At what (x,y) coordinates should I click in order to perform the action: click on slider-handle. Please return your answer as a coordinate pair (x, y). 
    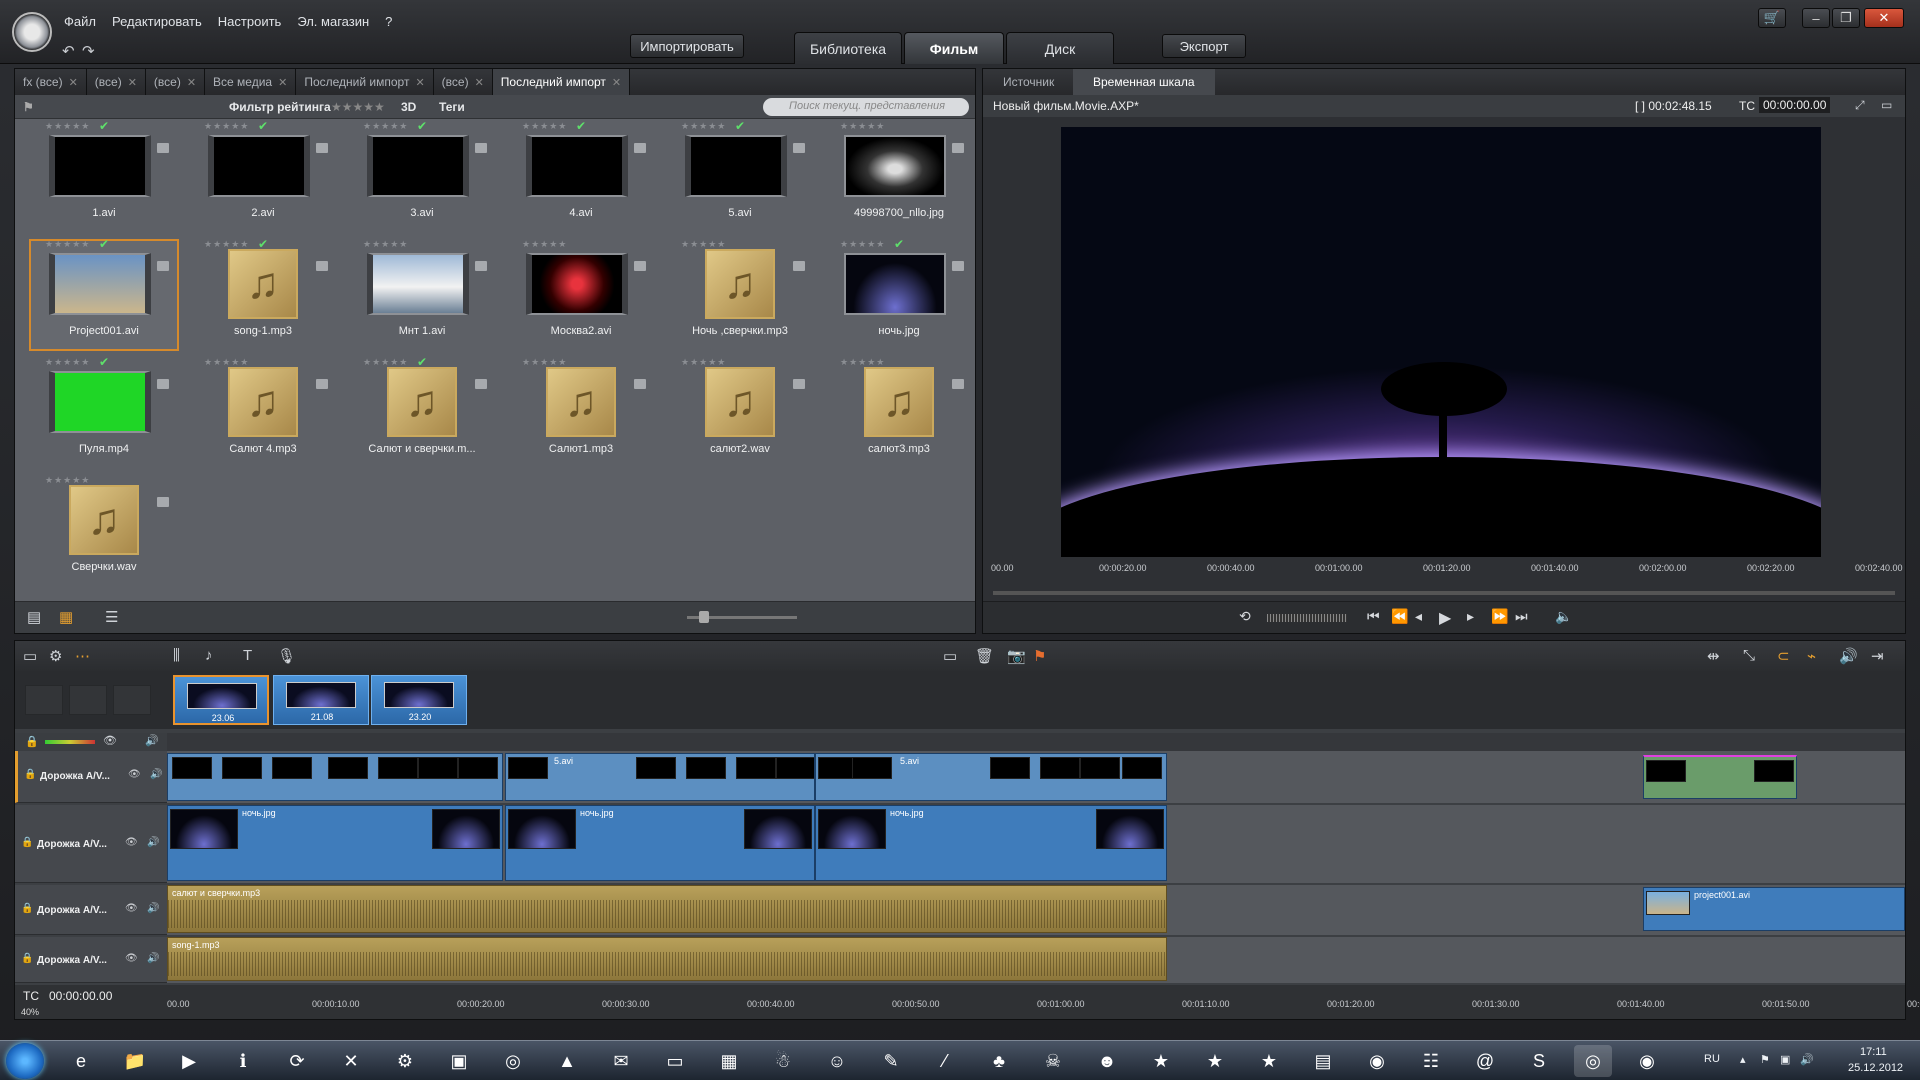
    Looking at the image, I should click on (704, 617).